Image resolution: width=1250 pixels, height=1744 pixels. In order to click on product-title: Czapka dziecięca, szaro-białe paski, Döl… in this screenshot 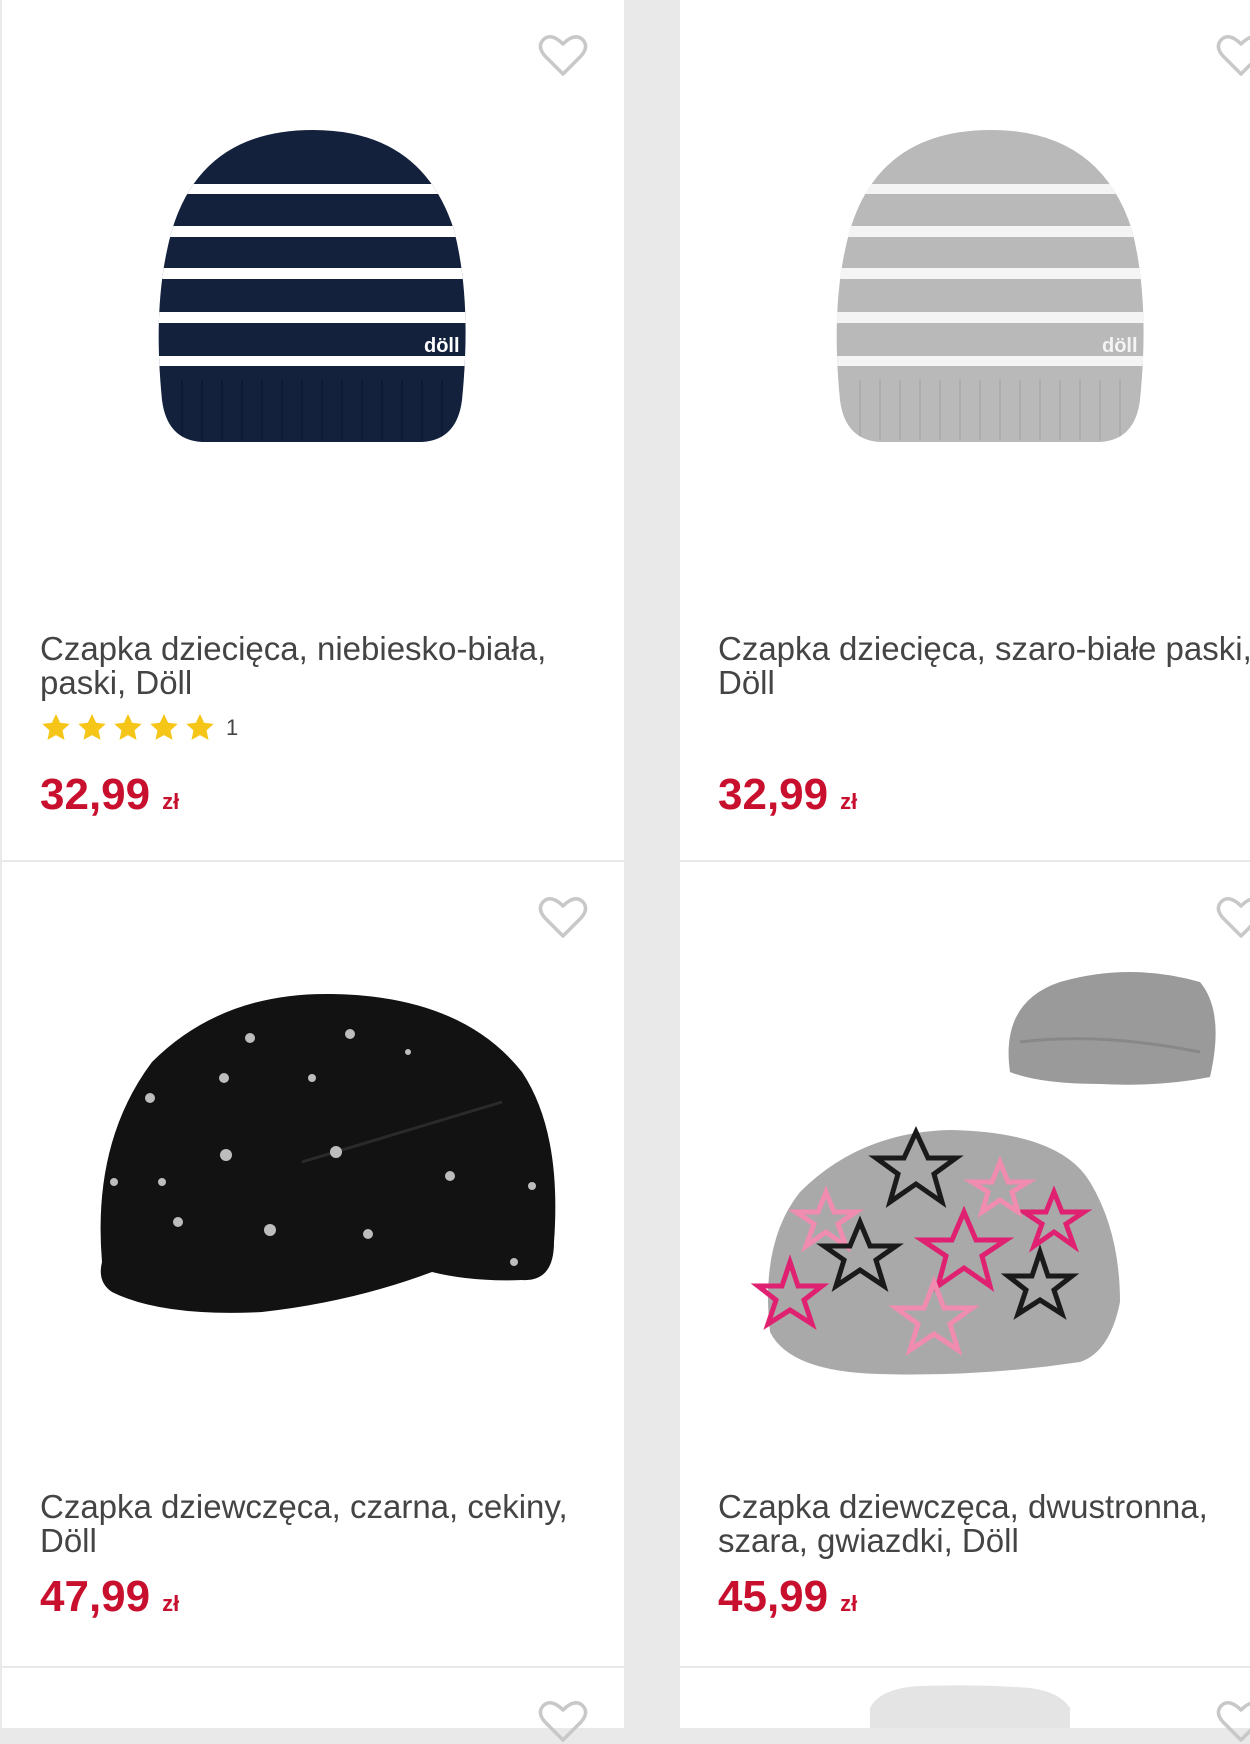, I will do `click(984, 666)`.